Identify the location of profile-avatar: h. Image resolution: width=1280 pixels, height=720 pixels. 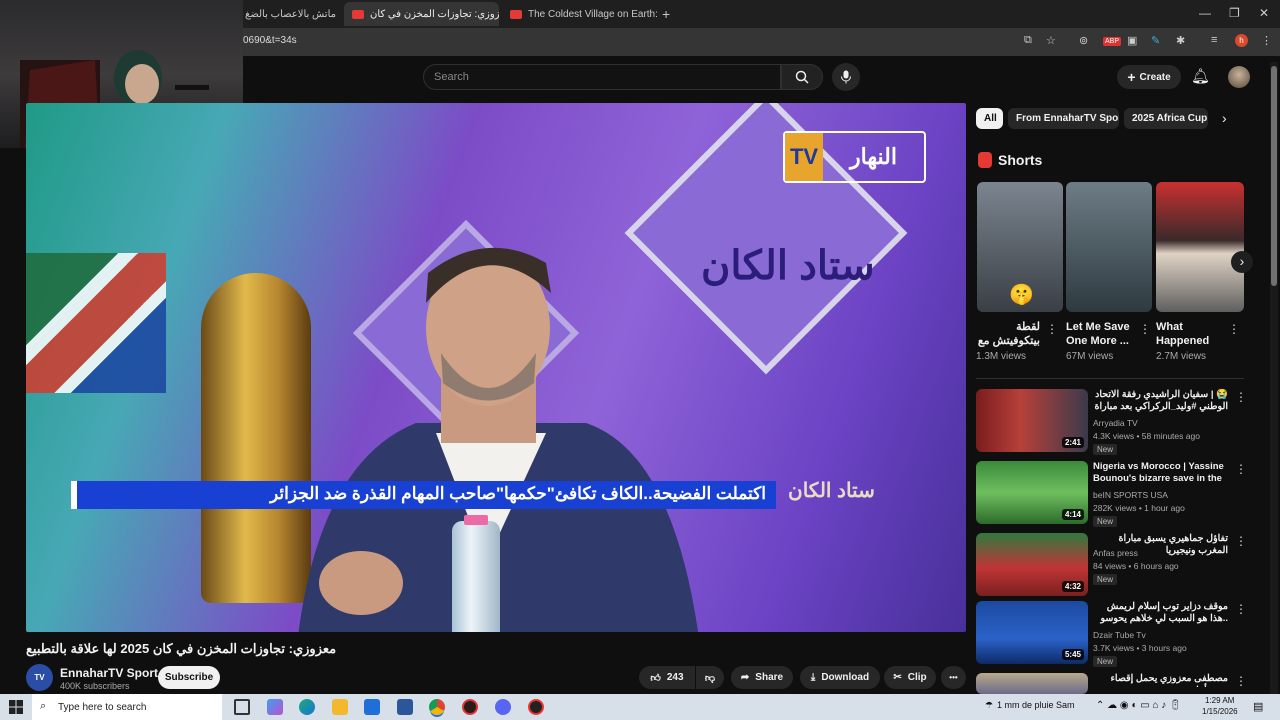
(1241, 40).